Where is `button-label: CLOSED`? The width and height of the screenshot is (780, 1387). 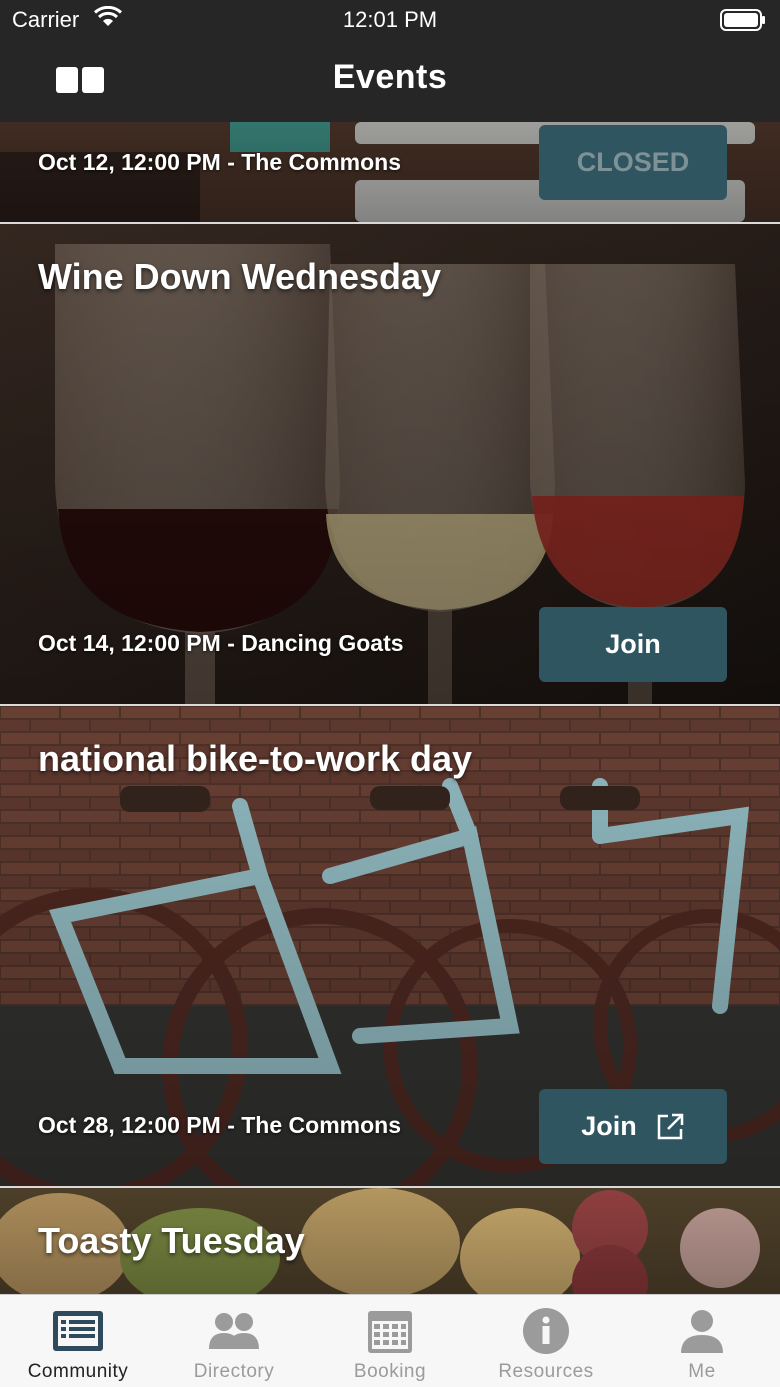
button-label: CLOSED is located at coordinates (633, 162).